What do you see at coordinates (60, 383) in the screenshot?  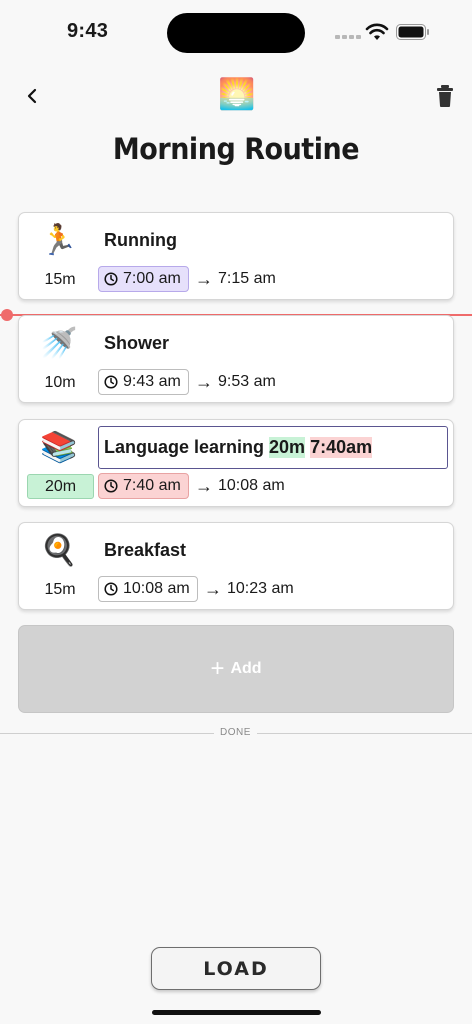 I see `task-duration: 10m` at bounding box center [60, 383].